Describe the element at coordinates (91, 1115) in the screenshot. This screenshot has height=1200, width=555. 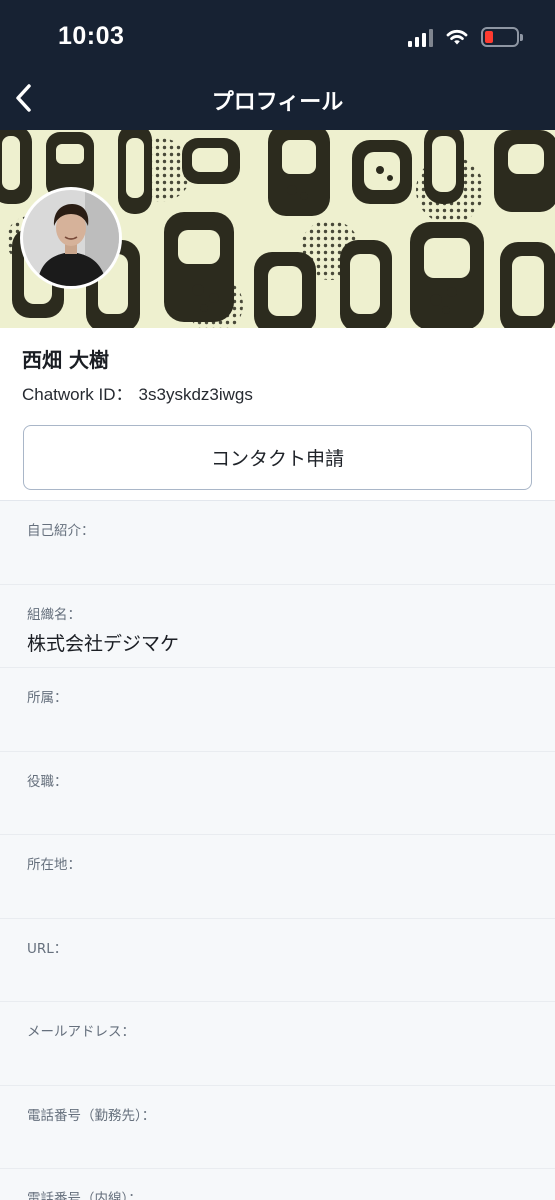
I see `field-label: 電話番号（勤務先）：` at that location.